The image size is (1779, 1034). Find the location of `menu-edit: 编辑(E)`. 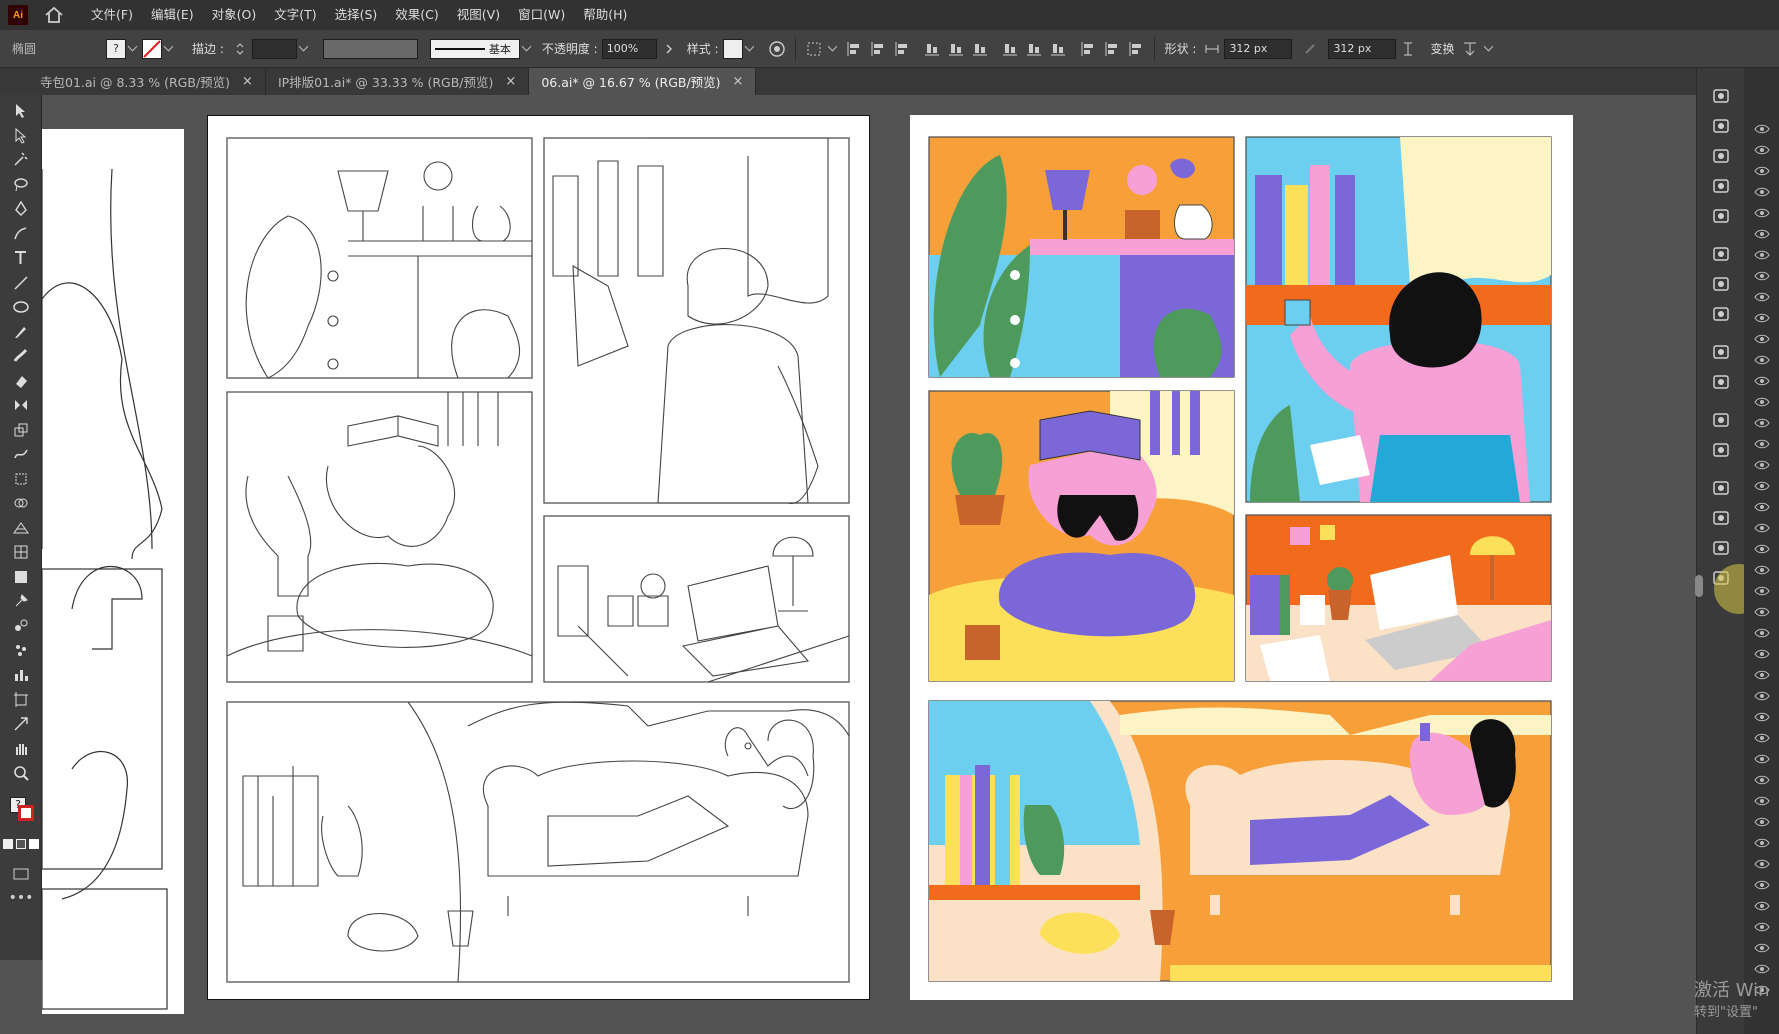

menu-edit: 编辑(E) is located at coordinates (172, 15).